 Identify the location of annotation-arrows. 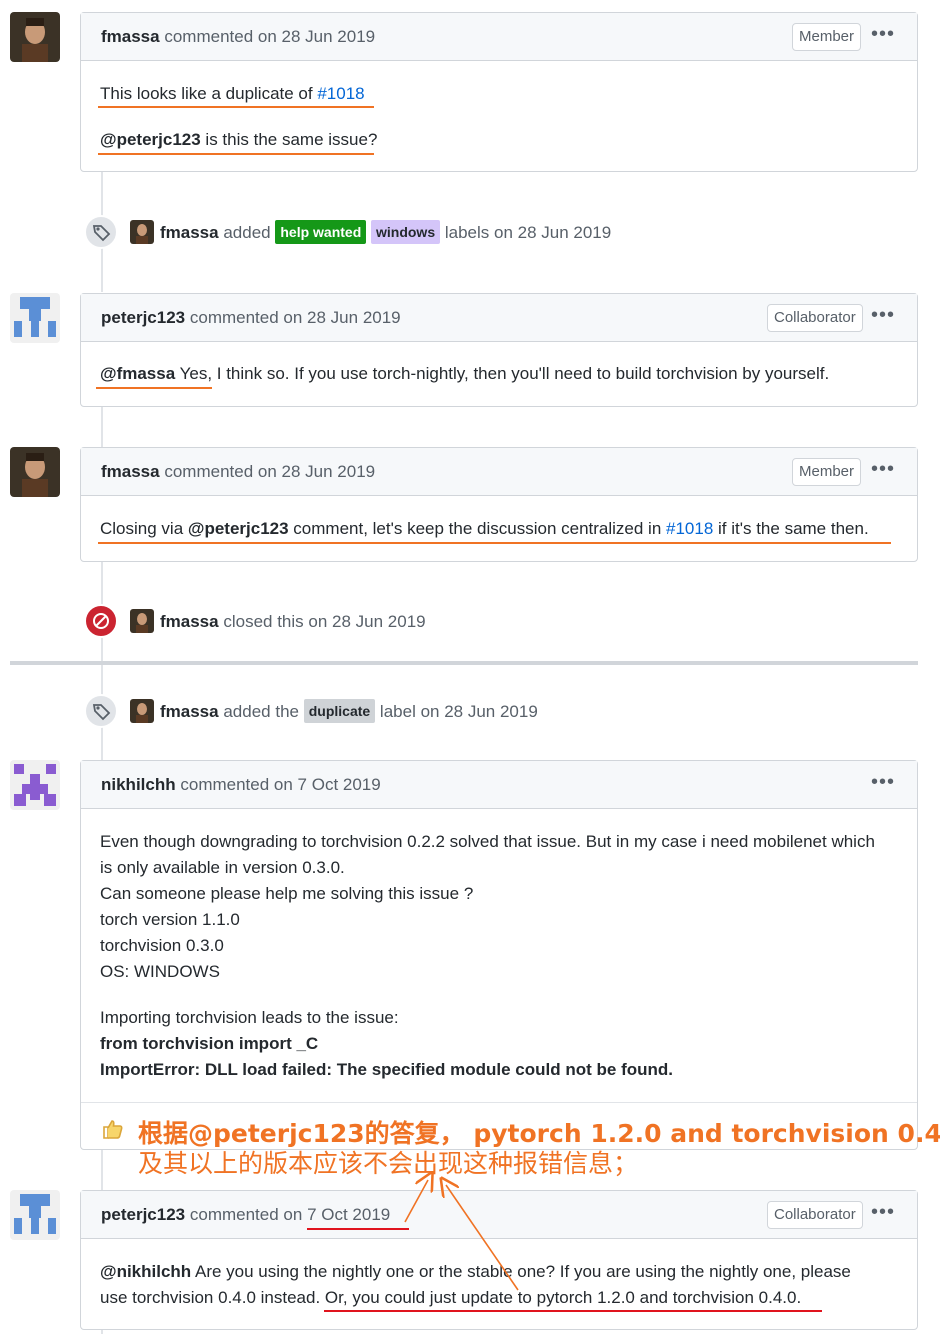
(461, 645).